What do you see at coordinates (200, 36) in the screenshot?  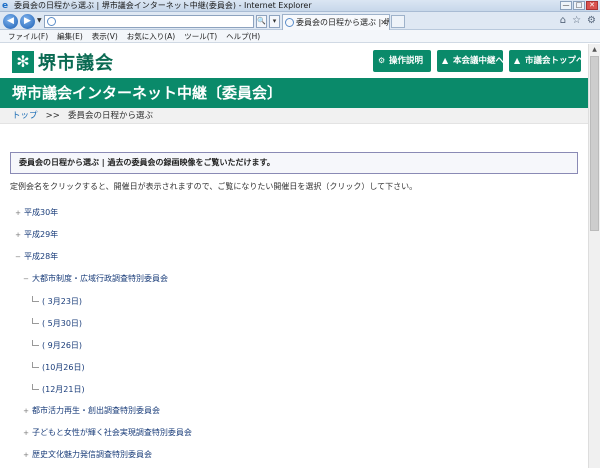 I see `menu-tools: ツール(T)` at bounding box center [200, 36].